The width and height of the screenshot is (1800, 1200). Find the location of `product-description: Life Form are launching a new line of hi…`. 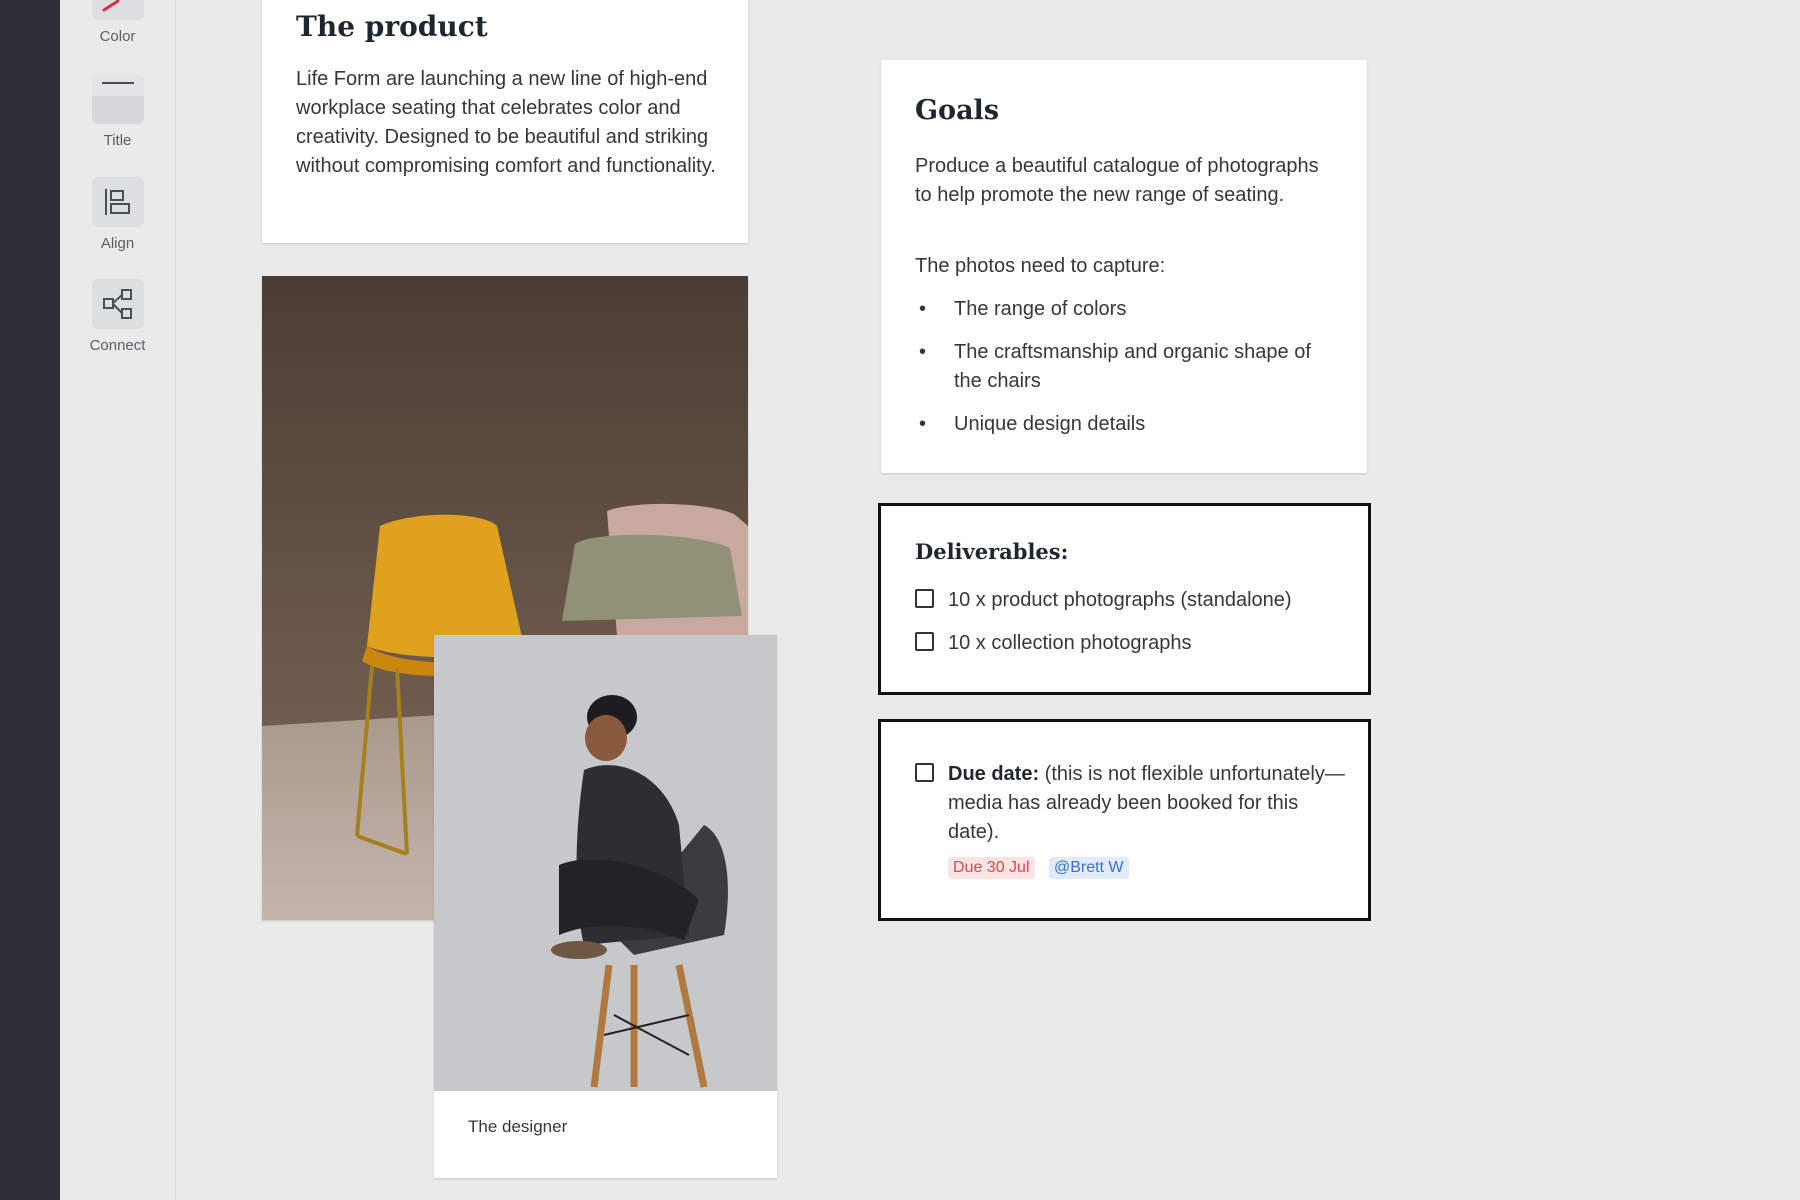

product-description: Life Form are launching a new line of hi… is located at coordinates (506, 122).